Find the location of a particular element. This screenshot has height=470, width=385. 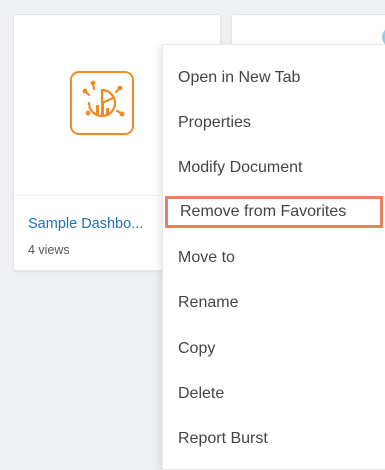

menu-item-move-to: Move to is located at coordinates (274, 258).